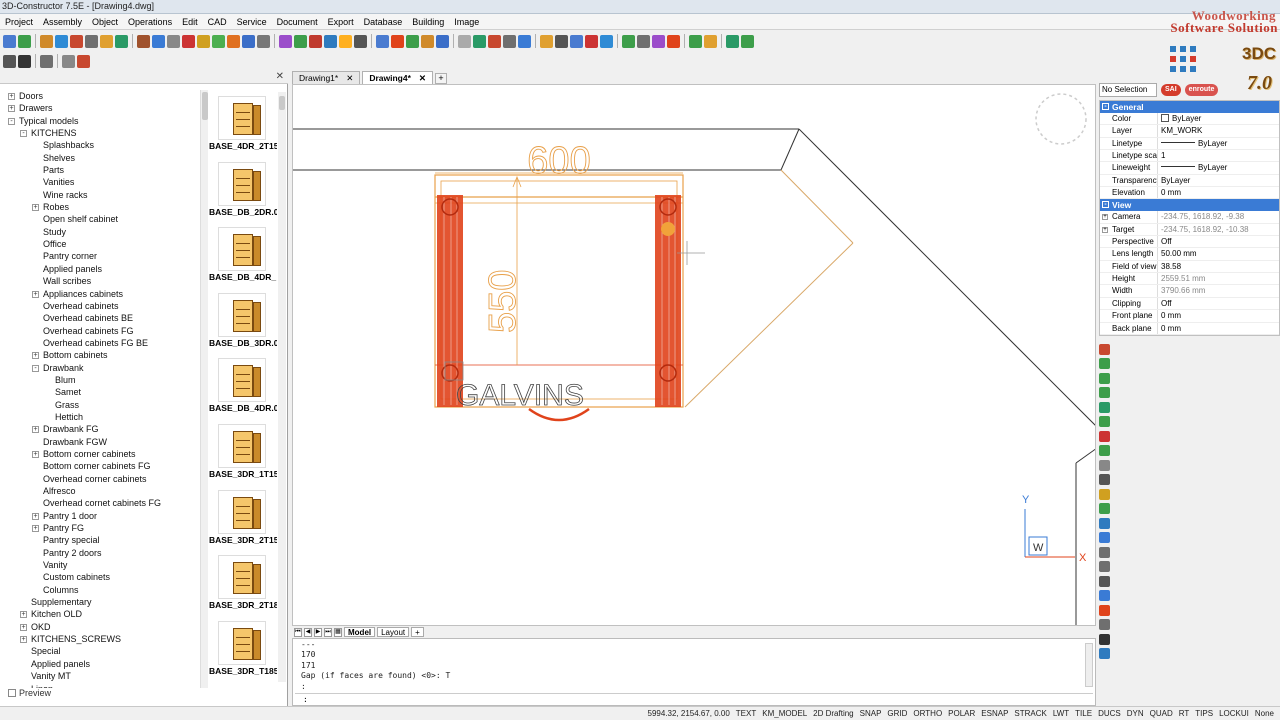  What do you see at coordinates (1189, 230) in the screenshot?
I see `property-row: + Target -234.75, 1618.92, -10.38` at bounding box center [1189, 230].